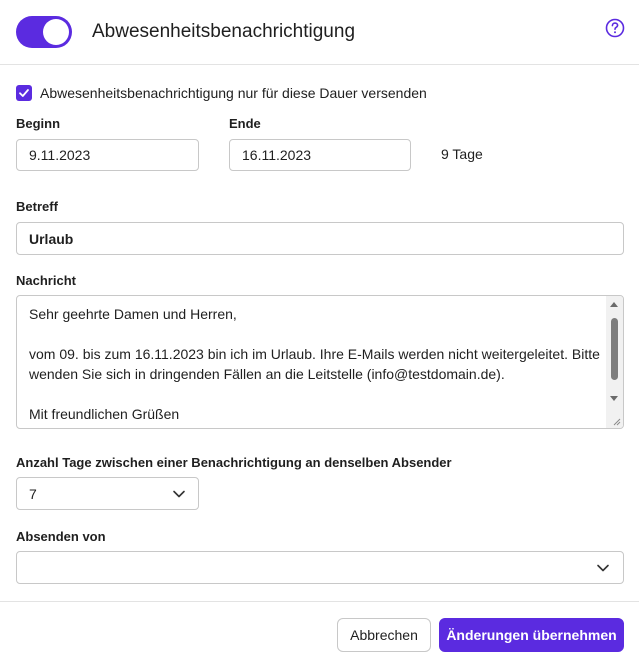 This screenshot has height=666, width=639. I want to click on send-from-select, so click(320, 567).